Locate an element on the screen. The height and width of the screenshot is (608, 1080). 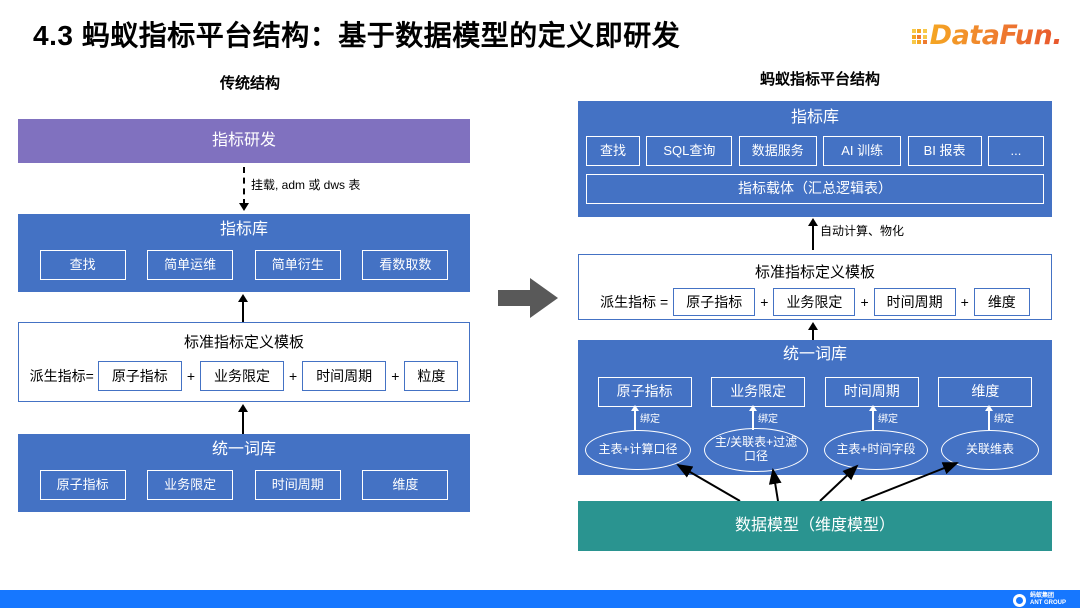
left-template-title: 标准指标定义模板 is located at coordinates (243, 342).